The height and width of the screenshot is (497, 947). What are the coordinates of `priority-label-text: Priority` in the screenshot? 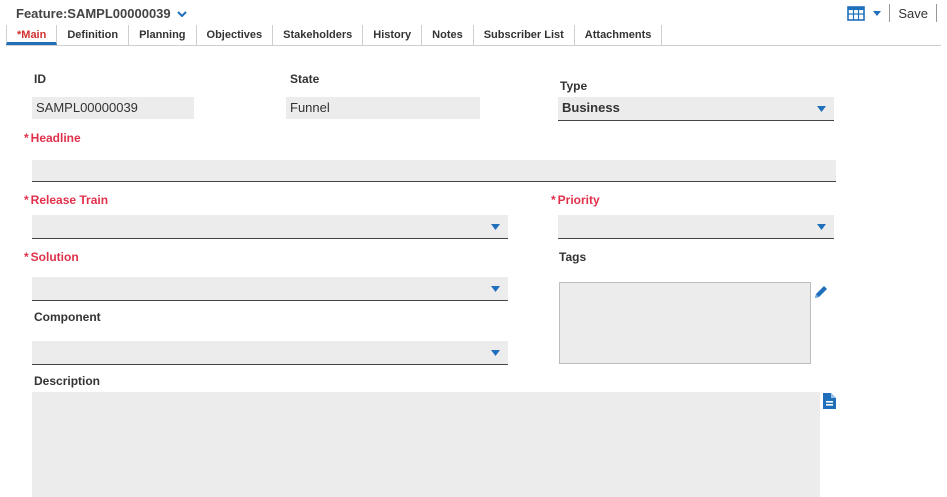 It's located at (578, 200).